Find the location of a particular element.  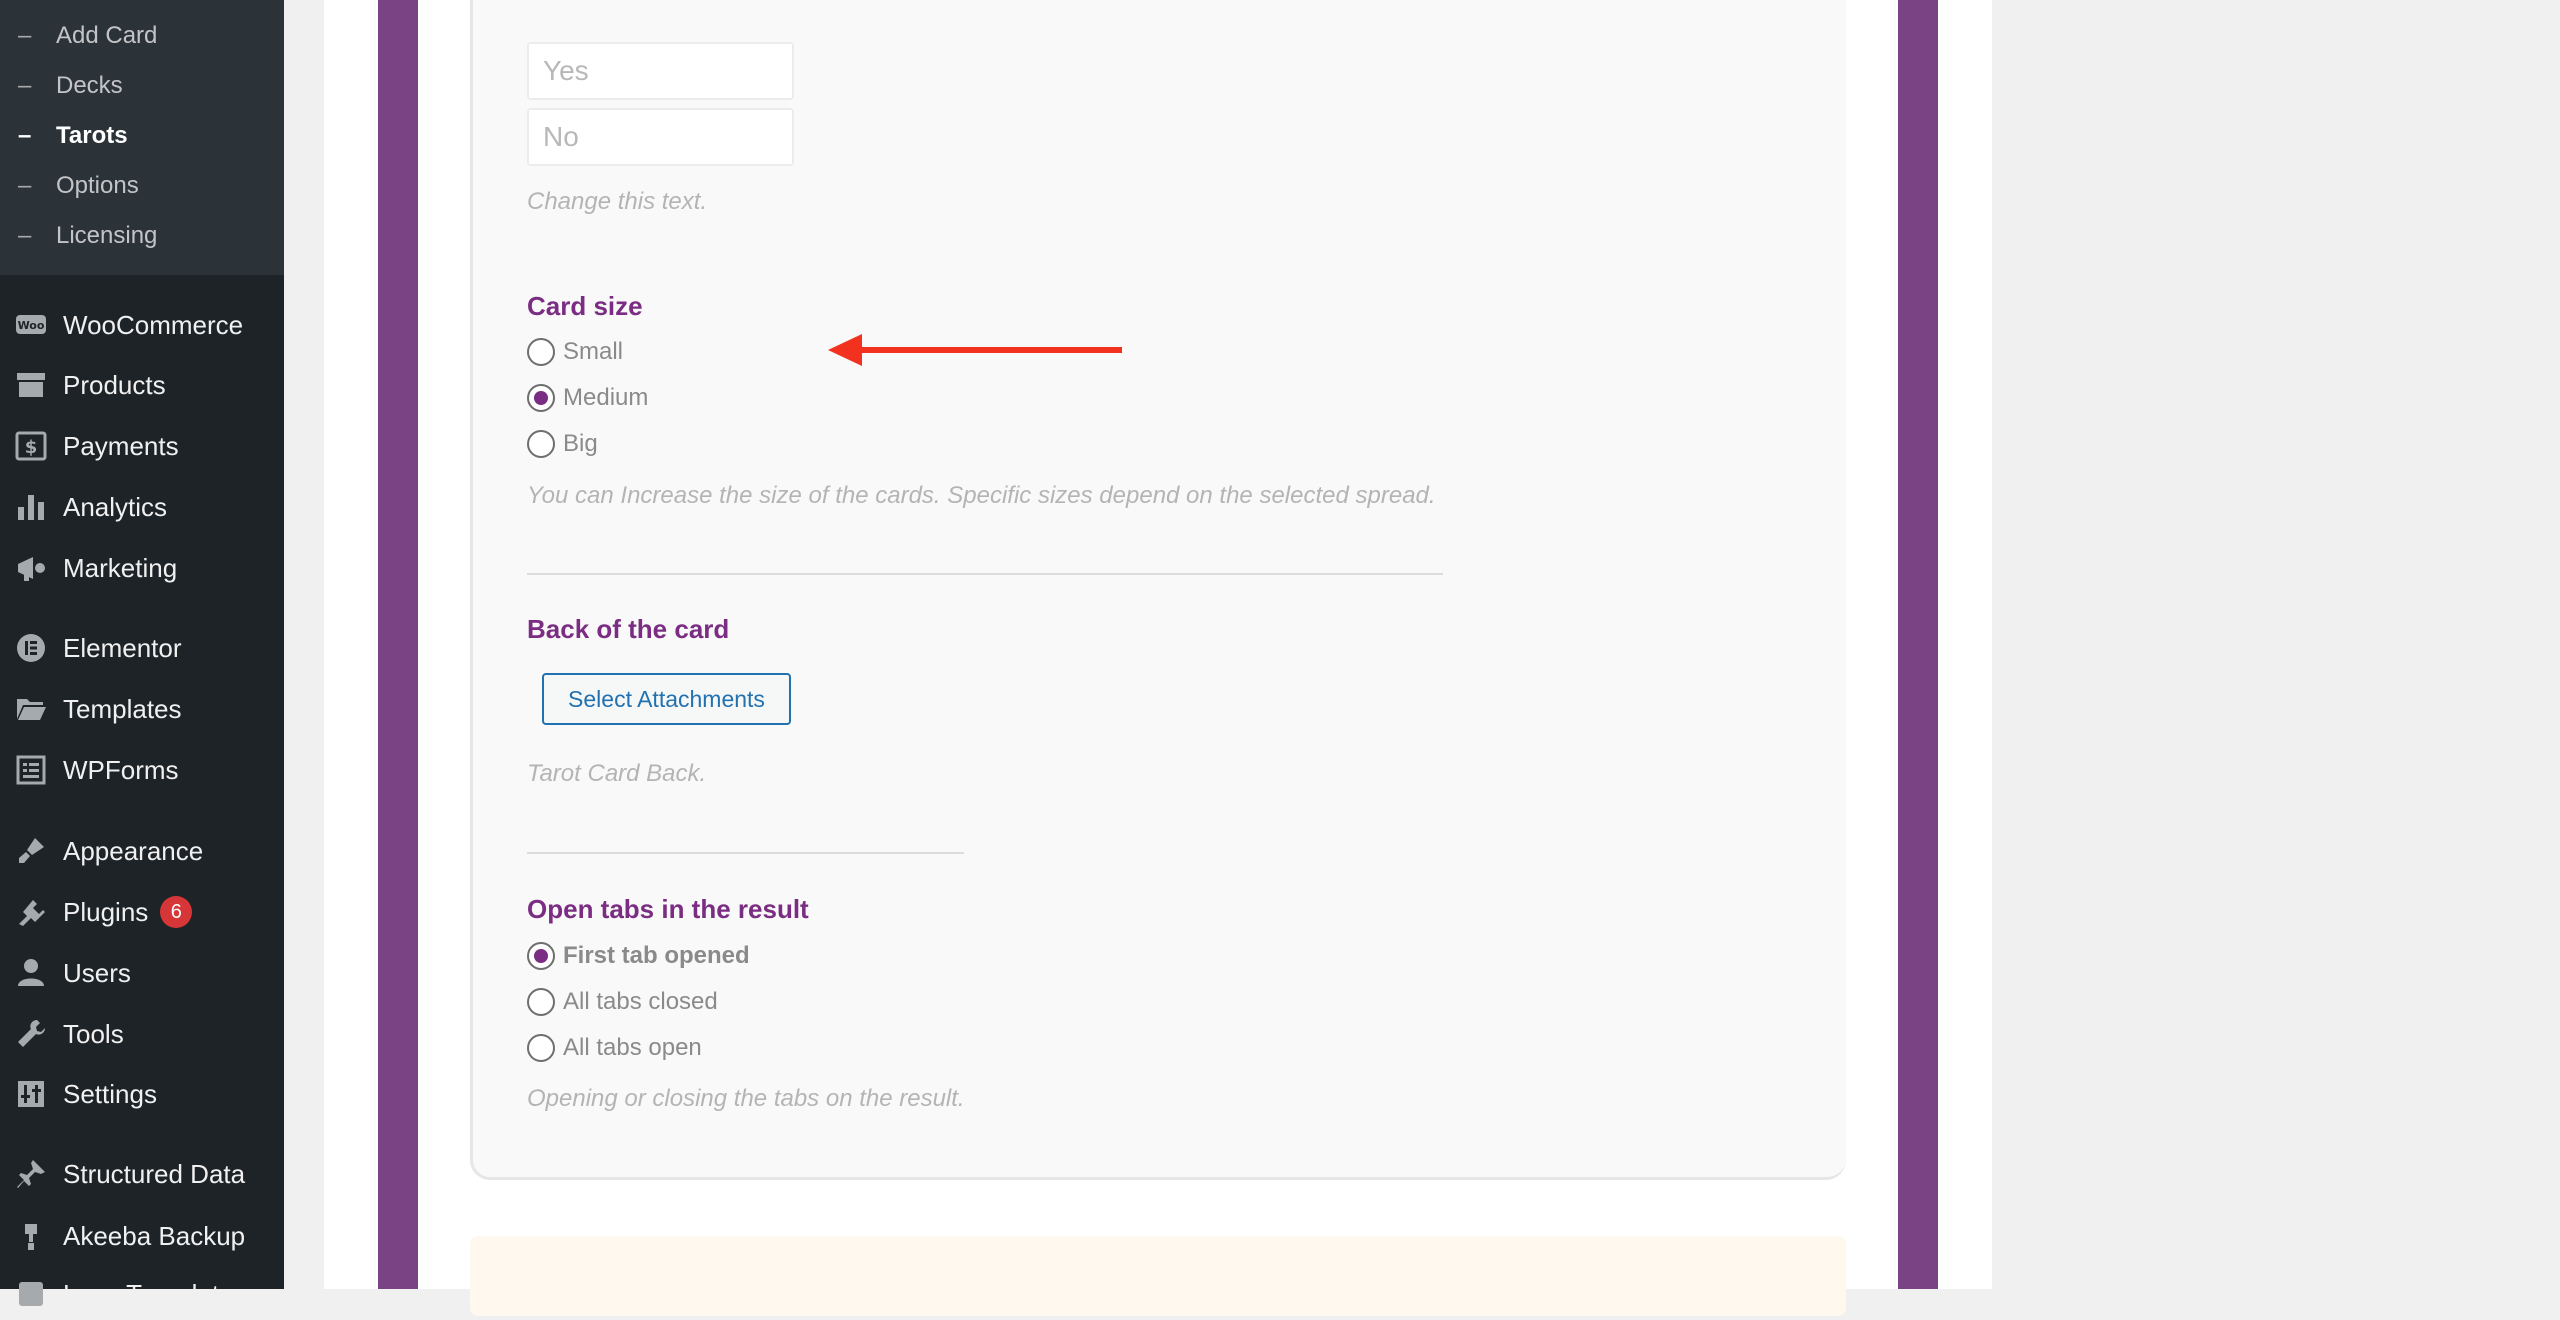

sidebar-item-appearance: Appearance is located at coordinates (142, 851).